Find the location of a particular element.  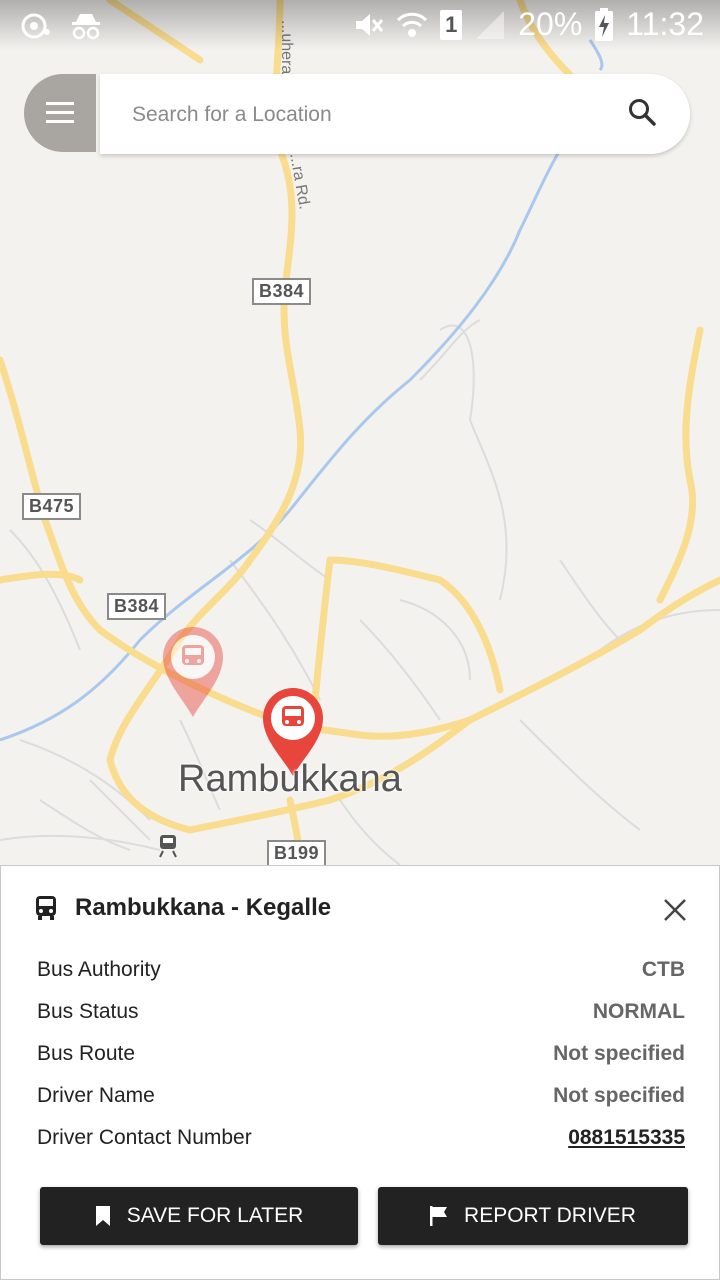

detail-label: Bus Status is located at coordinates (88, 1011).